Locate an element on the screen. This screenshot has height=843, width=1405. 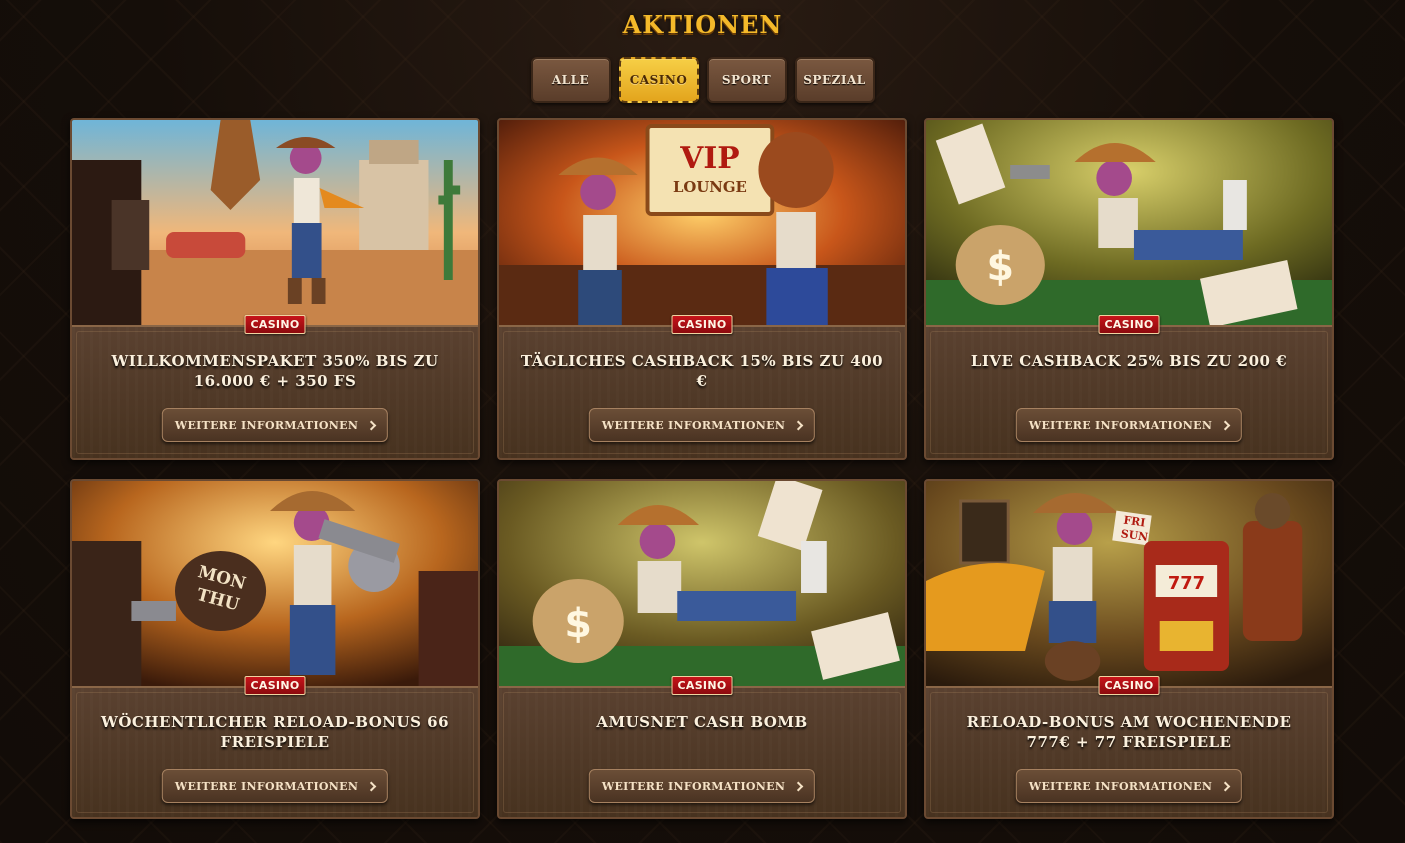
promotion-image-desert is located at coordinates (275, 222).